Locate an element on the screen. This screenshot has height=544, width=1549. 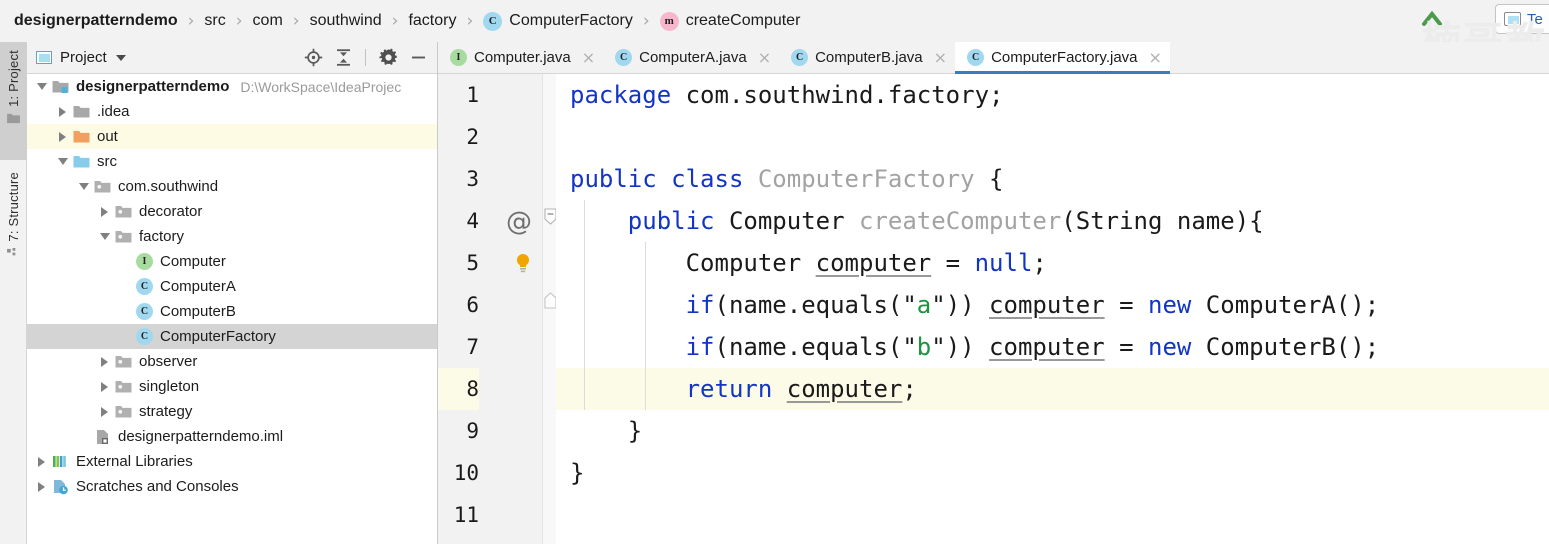
sidebar-tab-structure-label: 7: Structure is located at coordinates (13, 207).